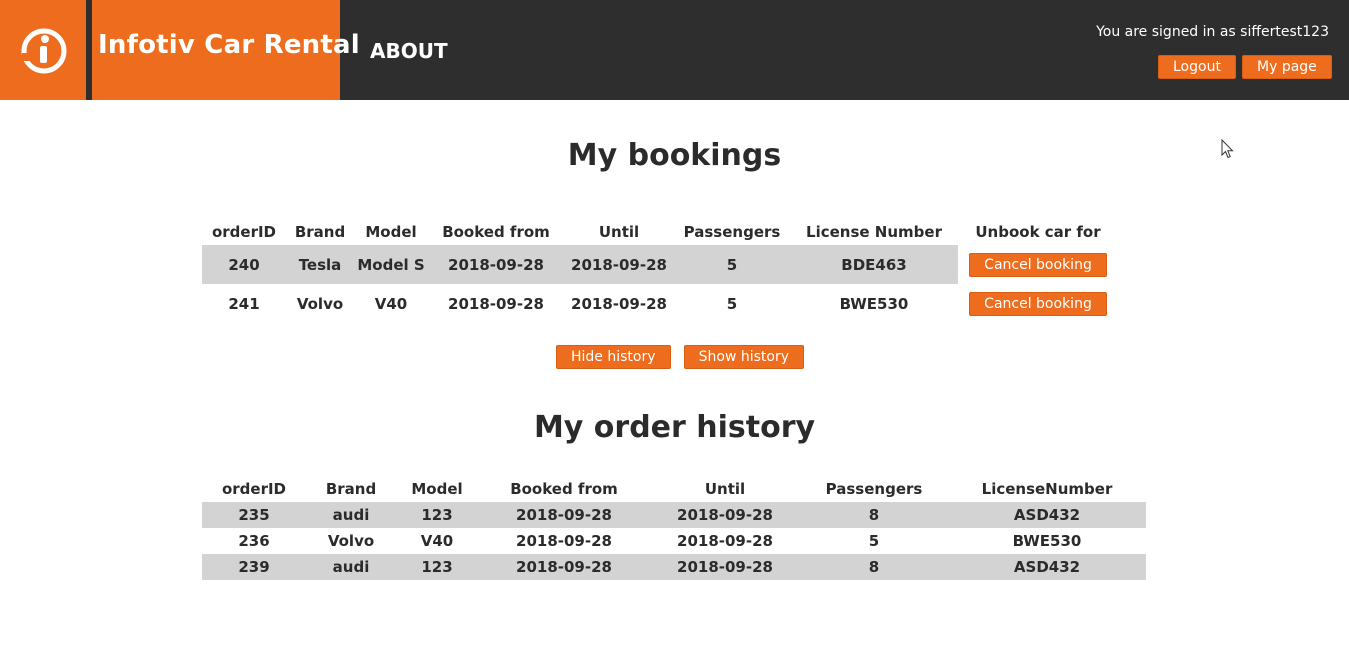  Describe the element at coordinates (254, 541) in the screenshot. I see `order-id-cell: 236` at that location.